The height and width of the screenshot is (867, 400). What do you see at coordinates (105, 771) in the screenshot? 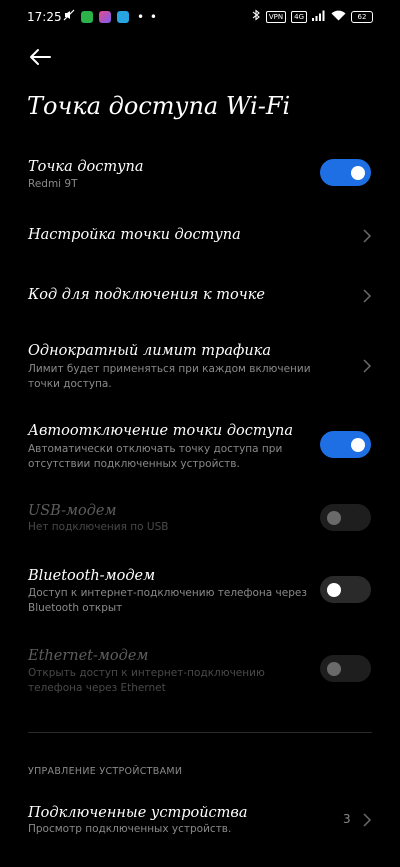
I see `section-header: Управление устройствами` at bounding box center [105, 771].